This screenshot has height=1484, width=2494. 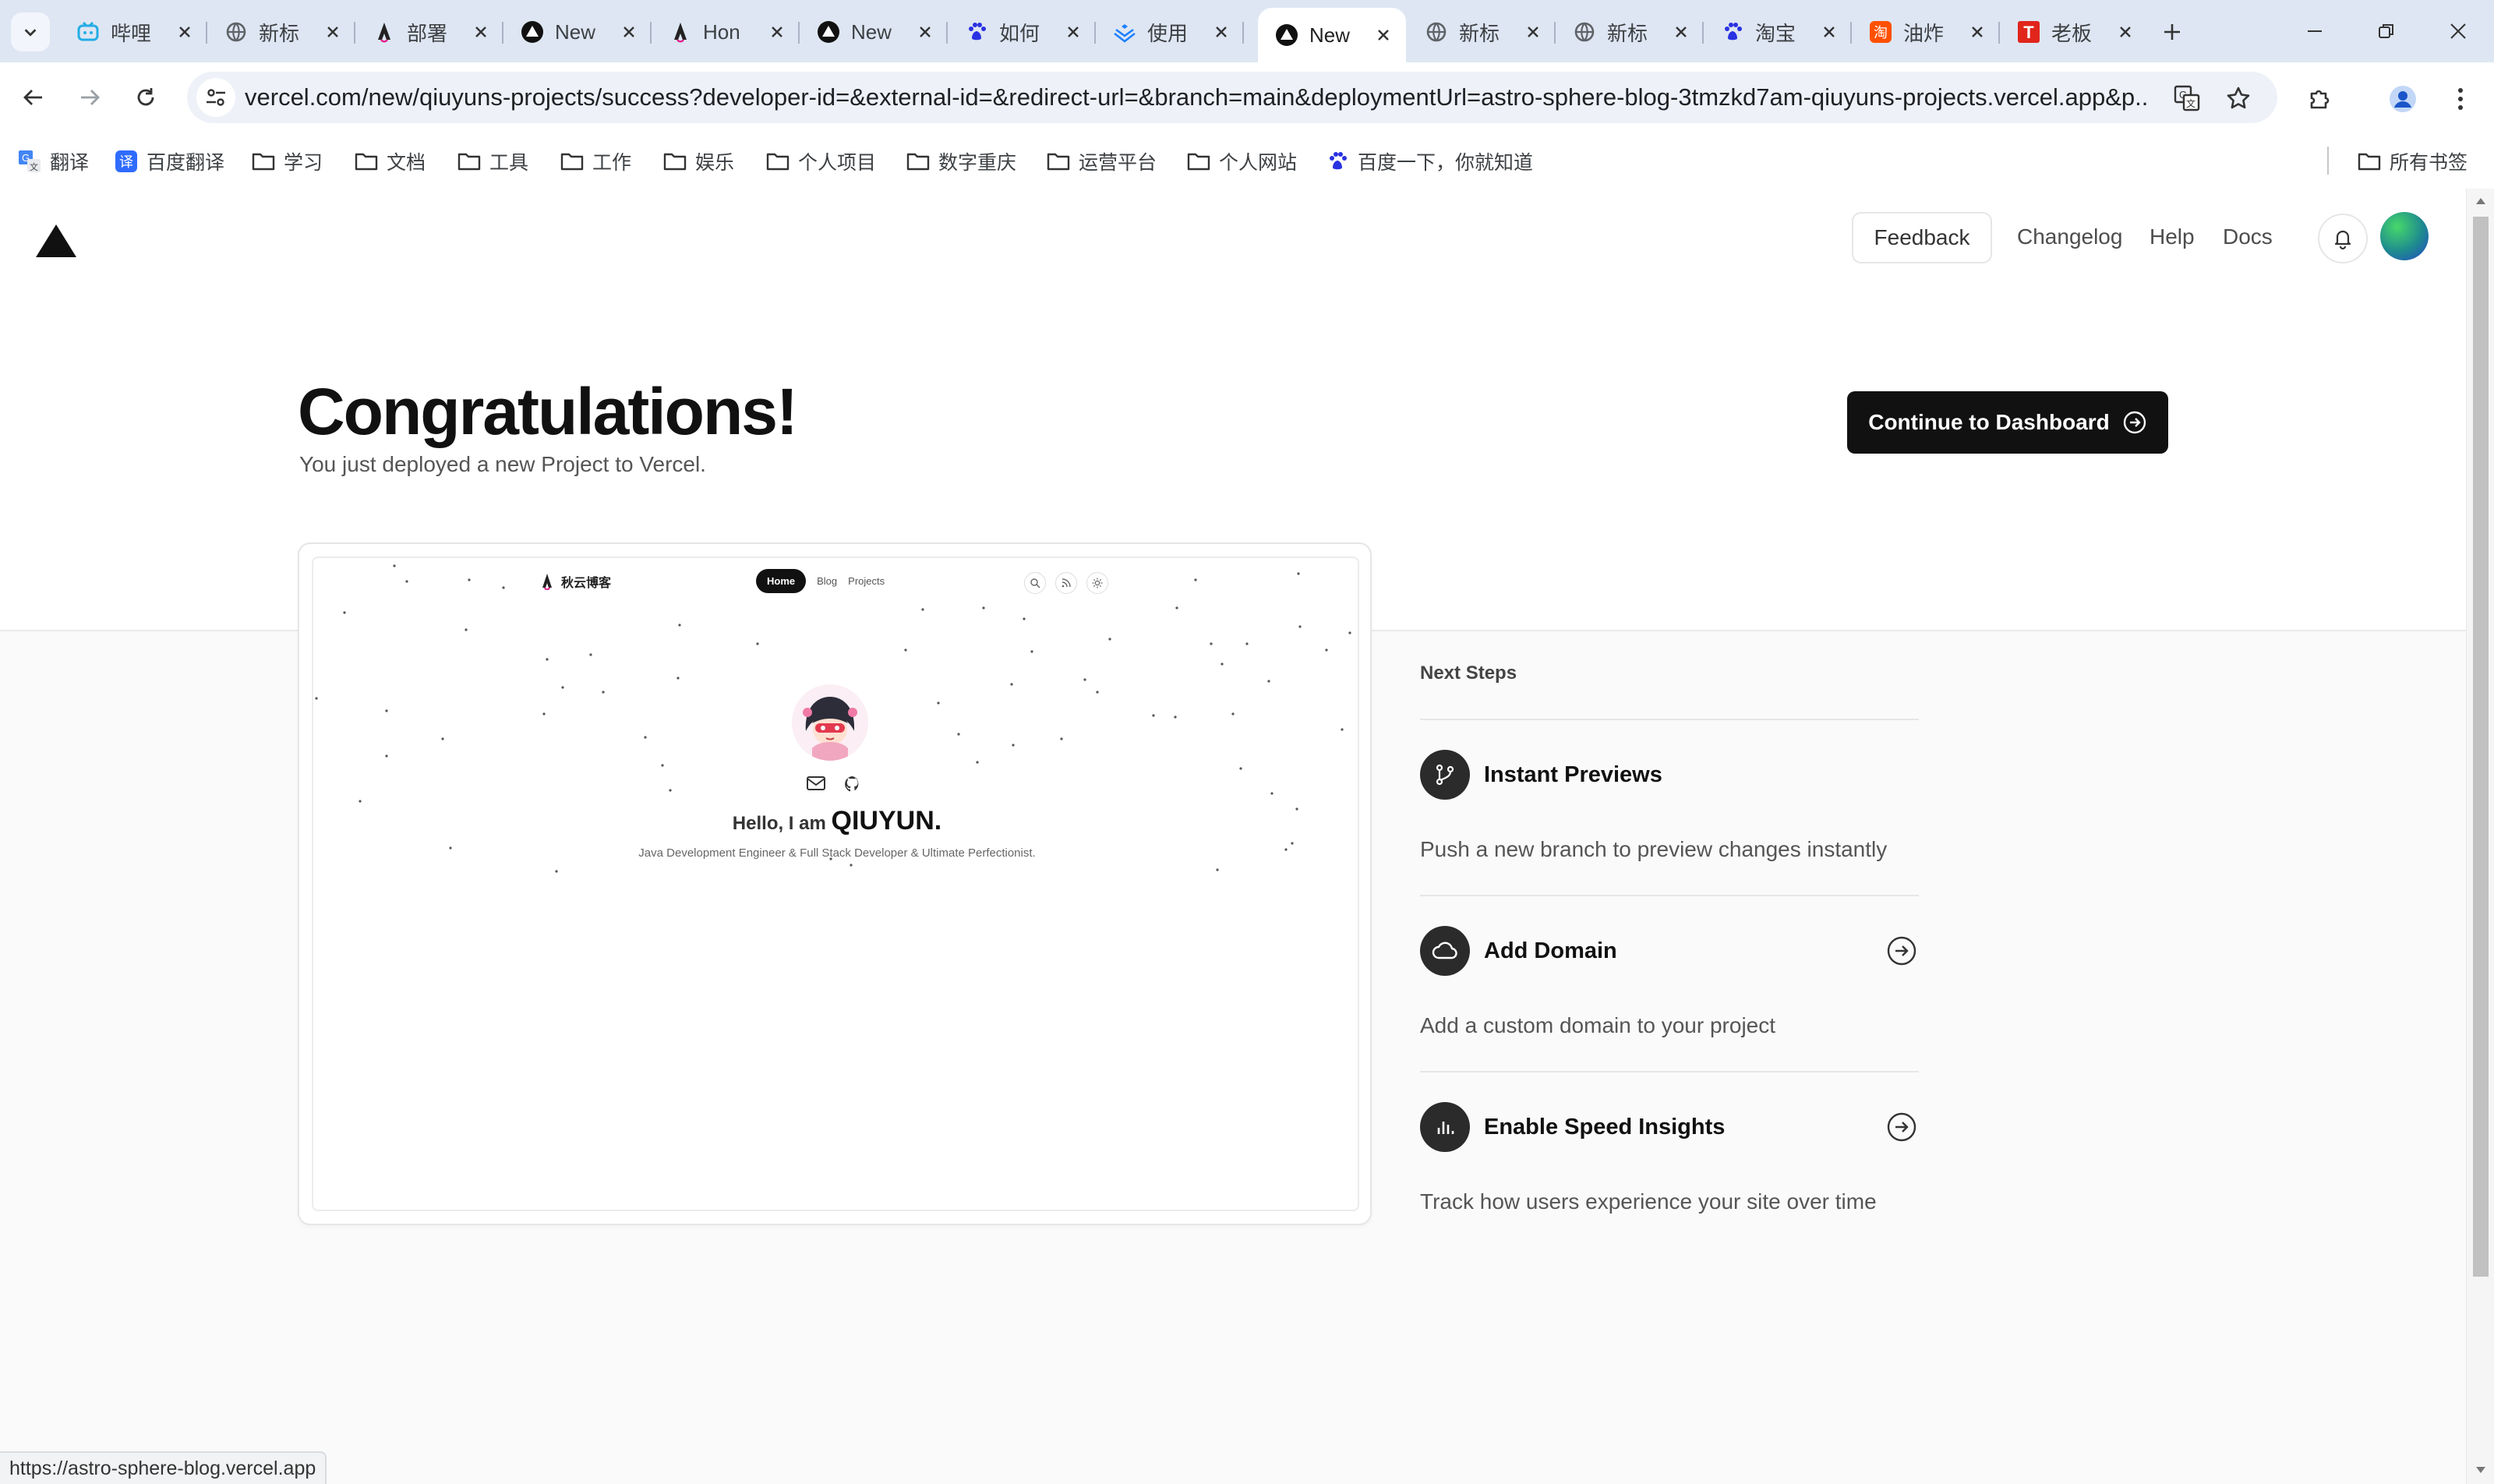 I want to click on help-link: Help, so click(x=2172, y=236).